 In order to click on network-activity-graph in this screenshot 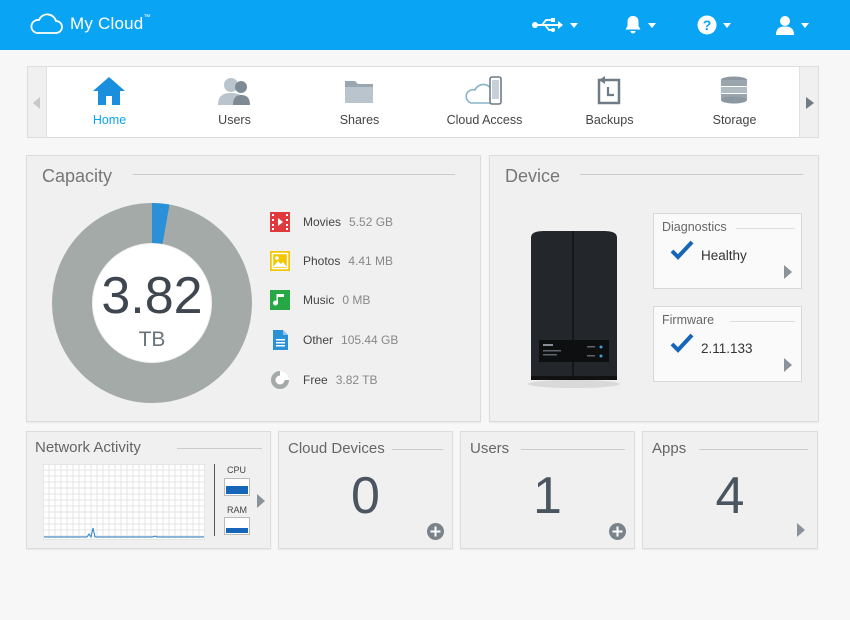, I will do `click(124, 502)`.